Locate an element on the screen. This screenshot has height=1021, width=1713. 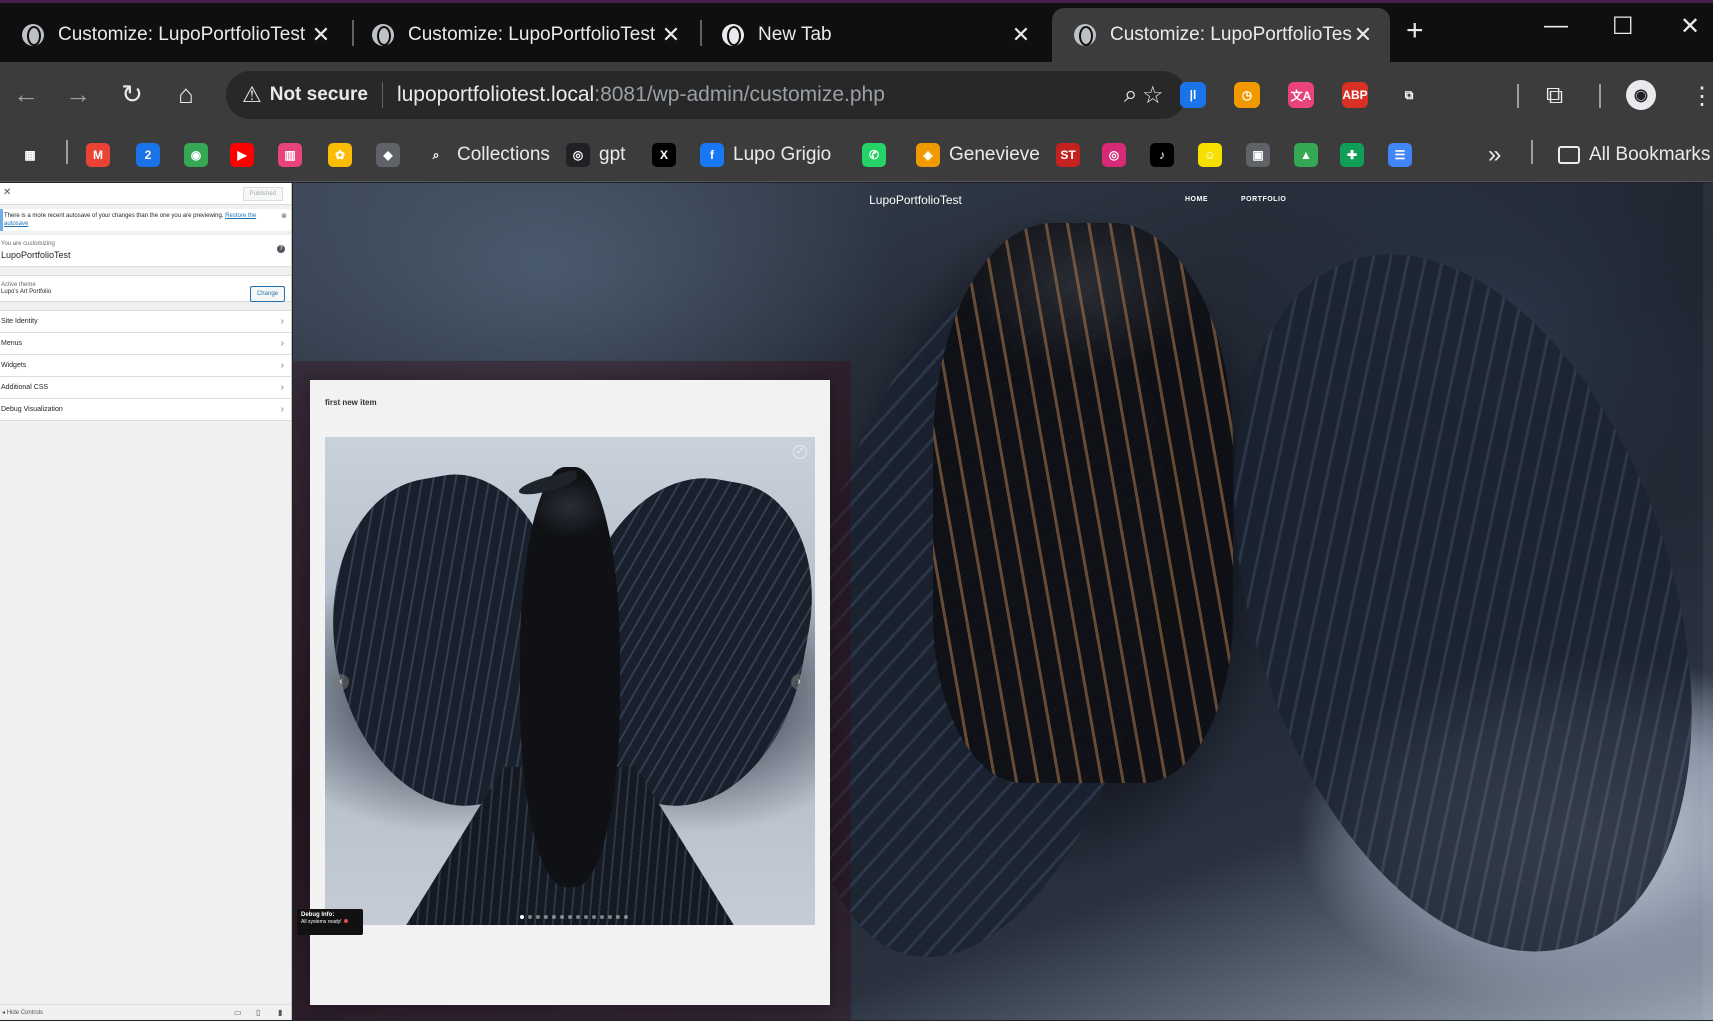
published-button: Published is located at coordinates (262, 194).